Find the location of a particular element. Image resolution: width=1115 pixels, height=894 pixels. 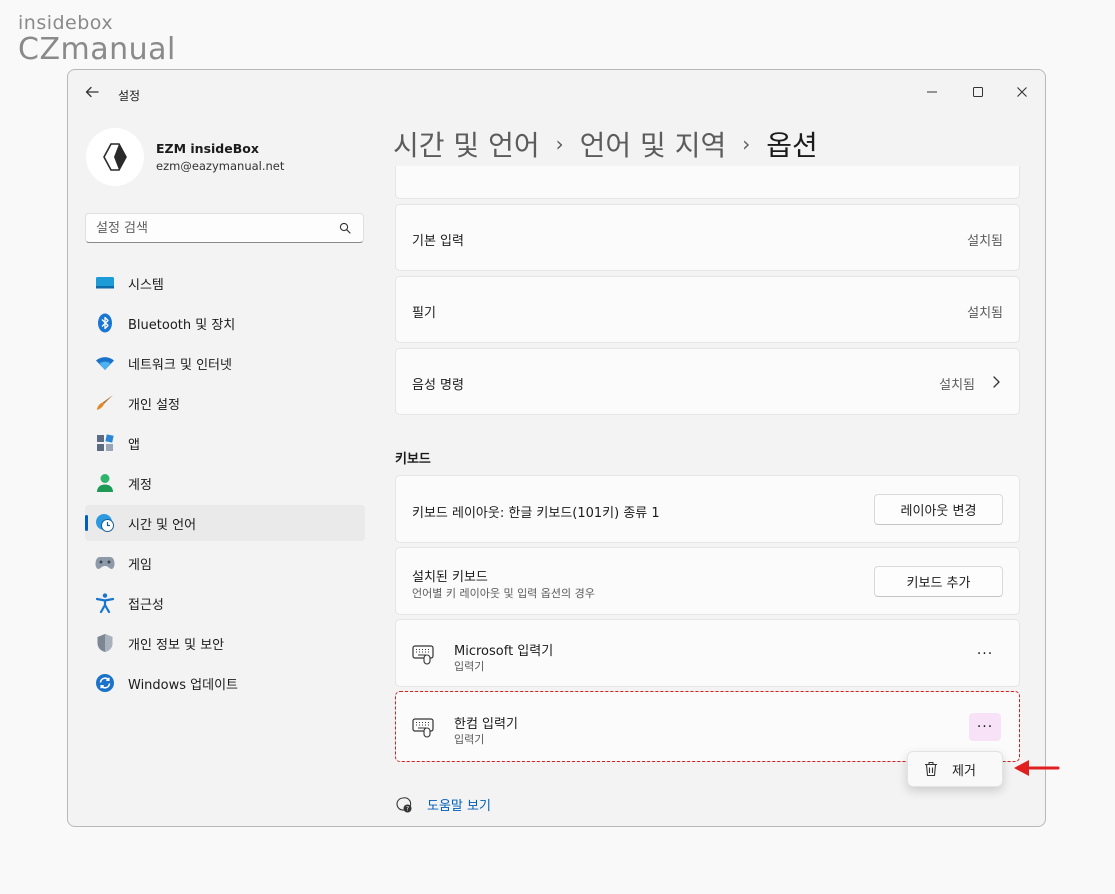

system-icon is located at coordinates (105, 283).